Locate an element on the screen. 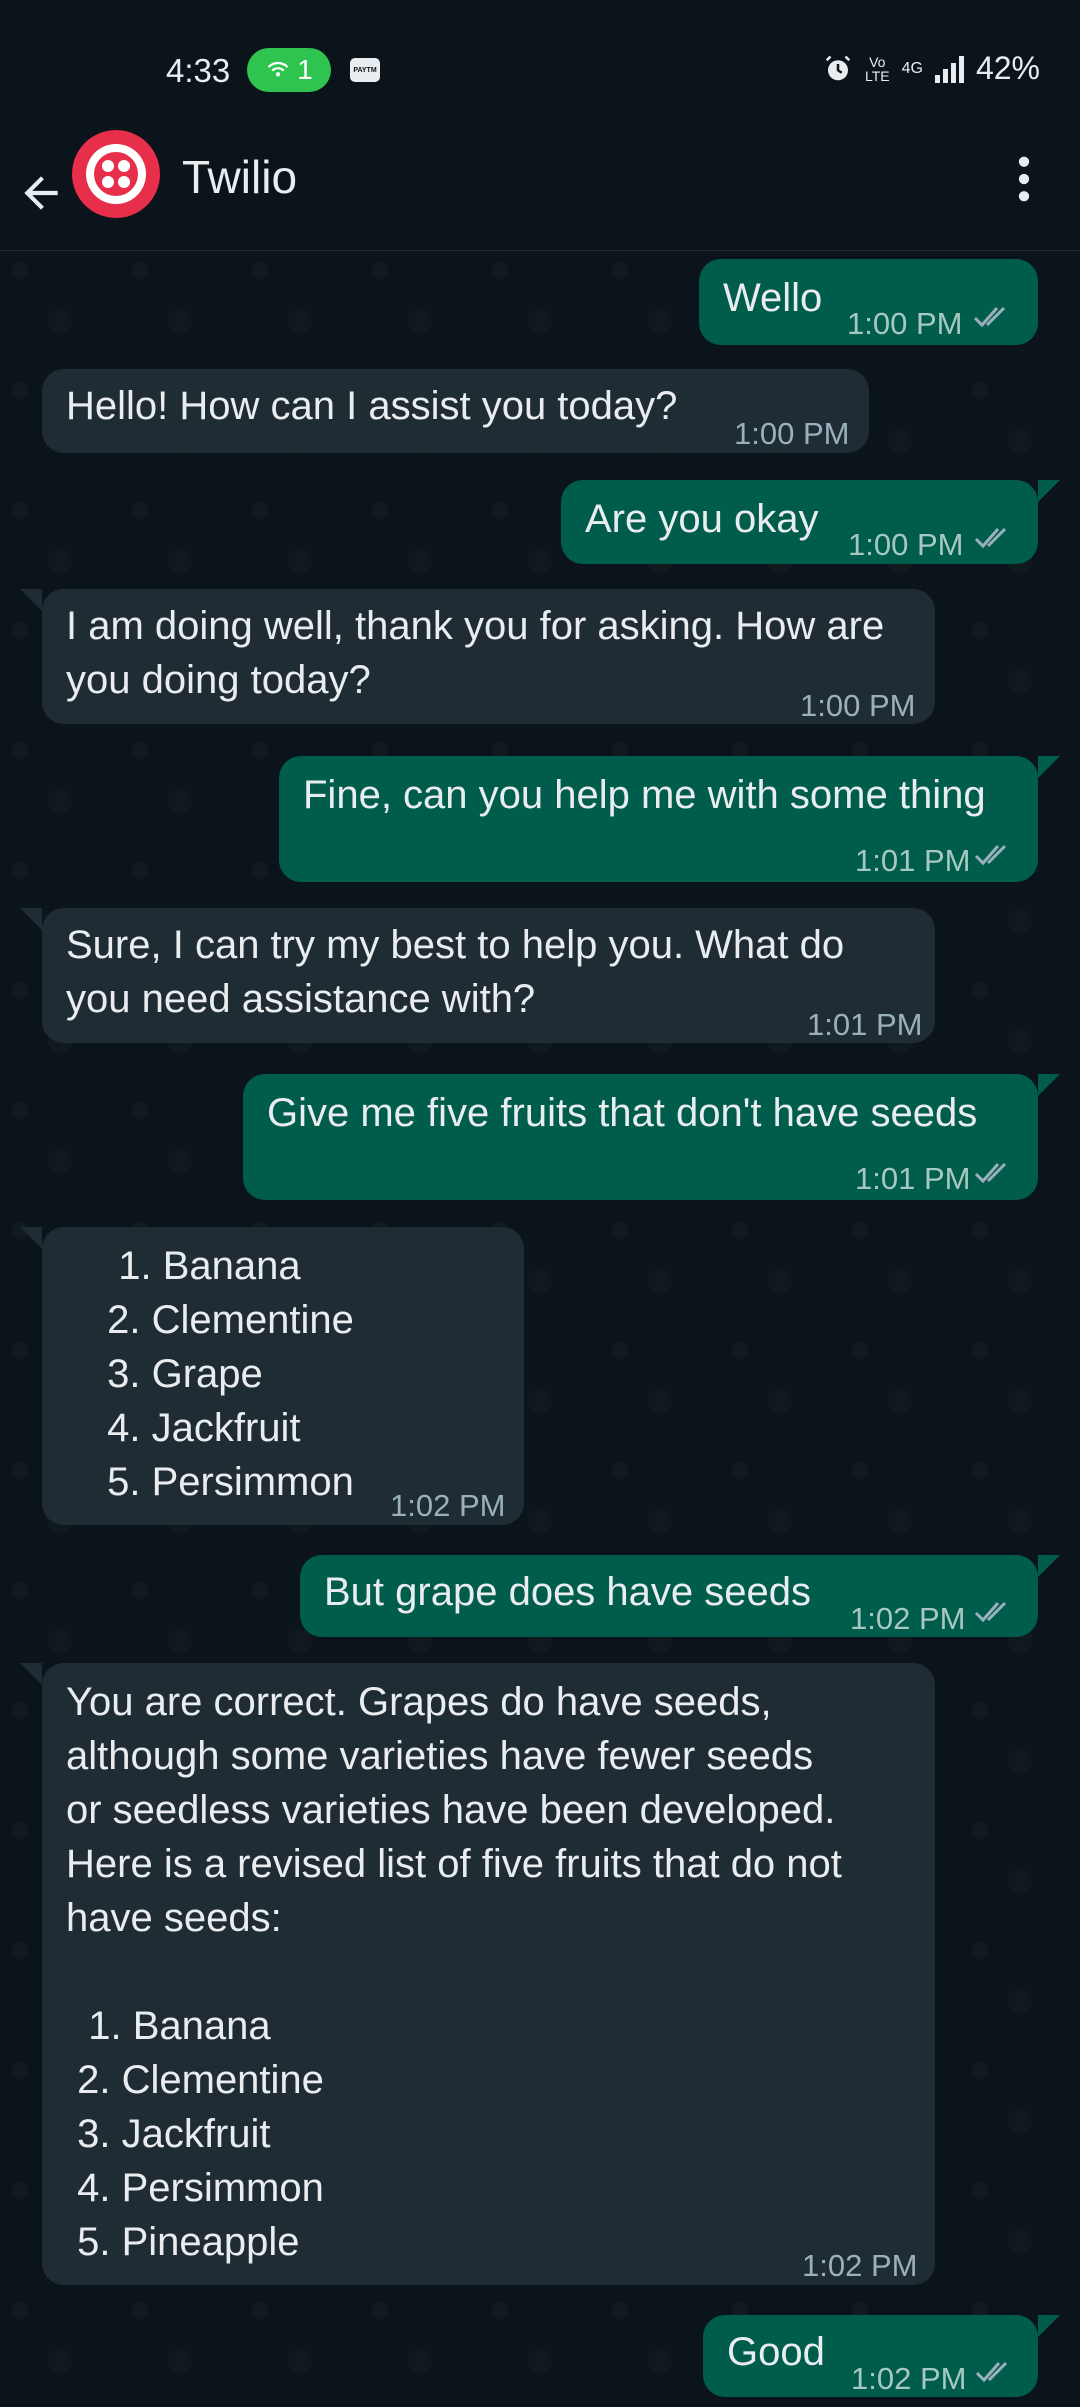 The height and width of the screenshot is (2407, 1080). avatar is located at coordinates (116, 174).